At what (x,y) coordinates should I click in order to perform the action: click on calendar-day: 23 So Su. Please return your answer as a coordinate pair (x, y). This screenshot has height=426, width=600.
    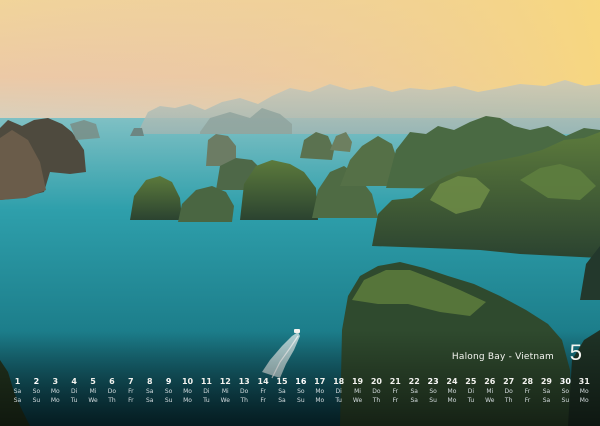
    Looking at the image, I should click on (433, 394).